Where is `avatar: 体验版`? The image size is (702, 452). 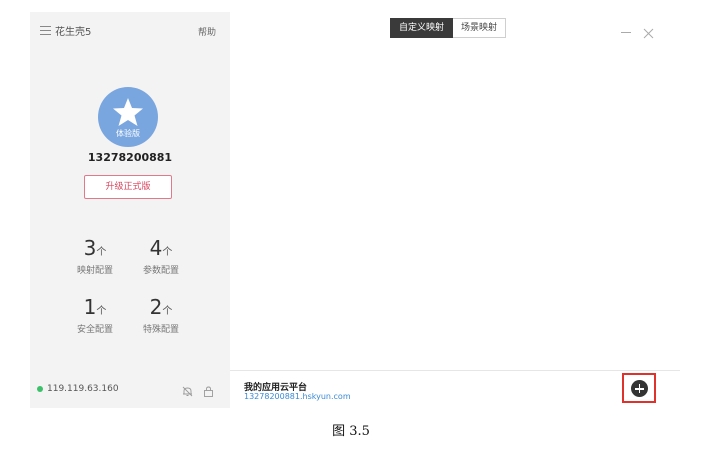
avatar: 体验版 is located at coordinates (128, 117).